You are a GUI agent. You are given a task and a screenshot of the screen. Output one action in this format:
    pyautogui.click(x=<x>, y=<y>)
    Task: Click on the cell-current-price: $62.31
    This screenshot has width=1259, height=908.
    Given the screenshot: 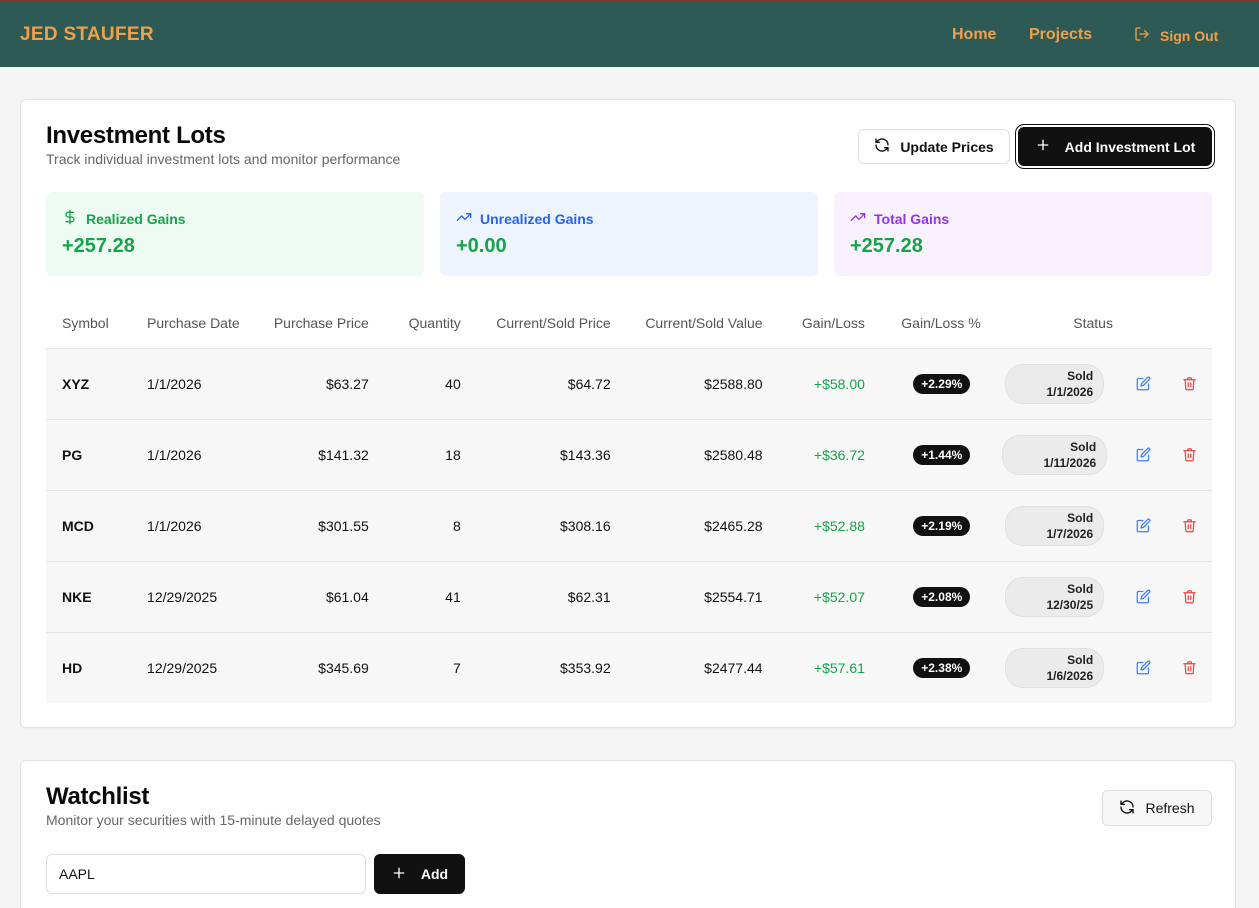 What is the action you would take?
    pyautogui.click(x=543, y=597)
    